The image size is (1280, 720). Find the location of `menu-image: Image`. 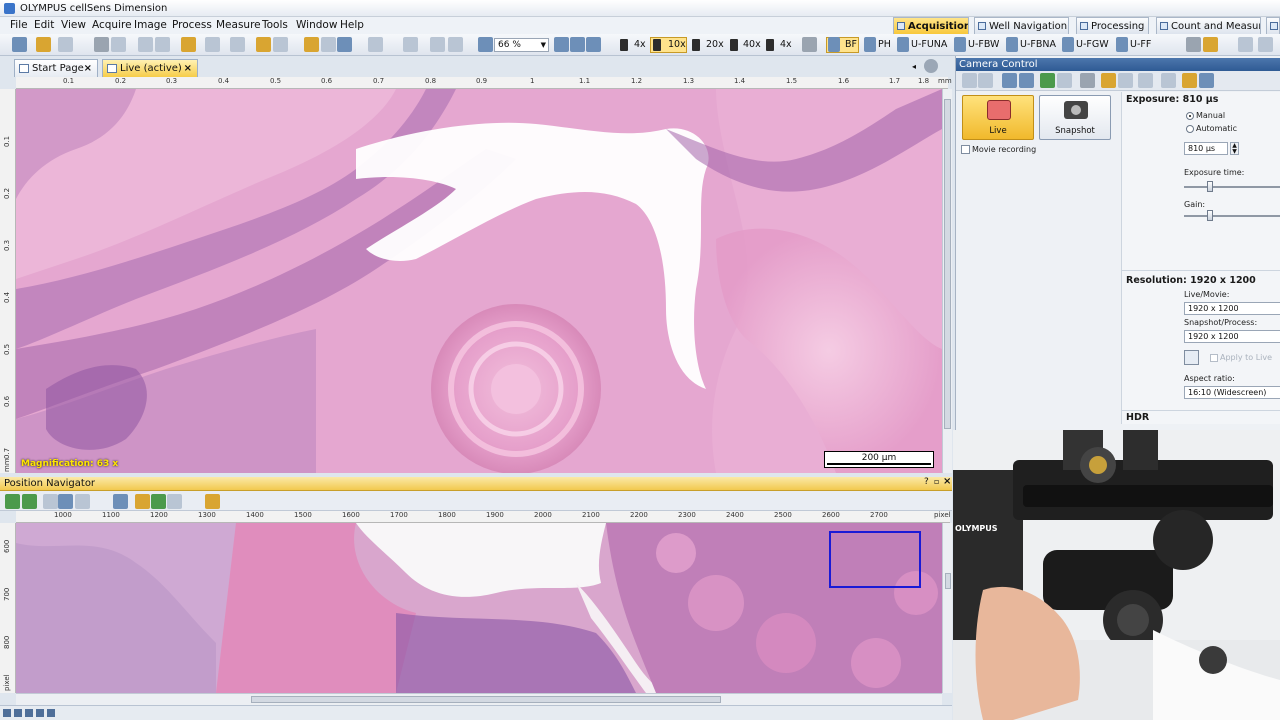

menu-image: Image is located at coordinates (150, 25).